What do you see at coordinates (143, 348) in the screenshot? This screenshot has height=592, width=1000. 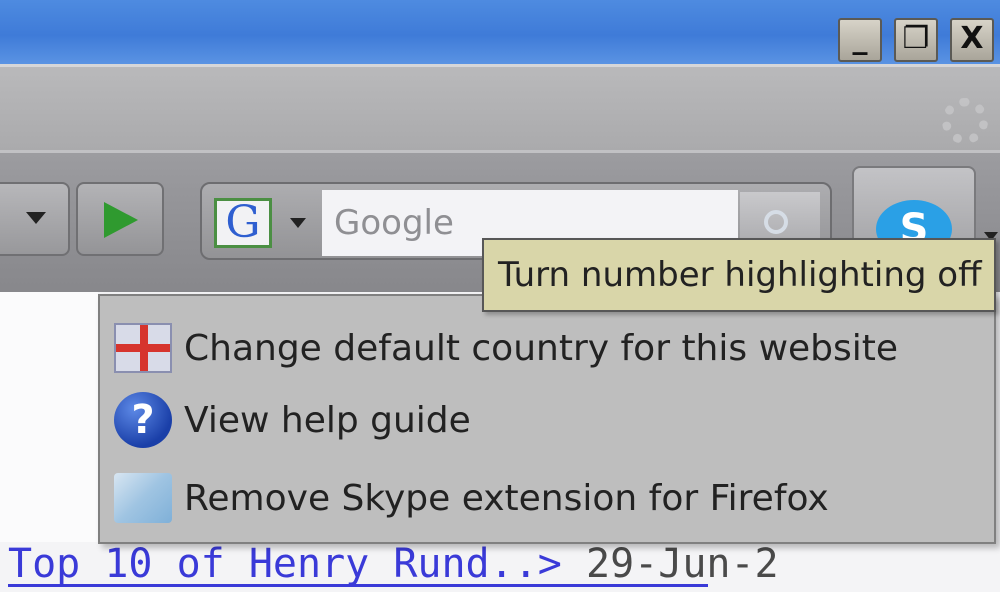 I see `flag-icon` at bounding box center [143, 348].